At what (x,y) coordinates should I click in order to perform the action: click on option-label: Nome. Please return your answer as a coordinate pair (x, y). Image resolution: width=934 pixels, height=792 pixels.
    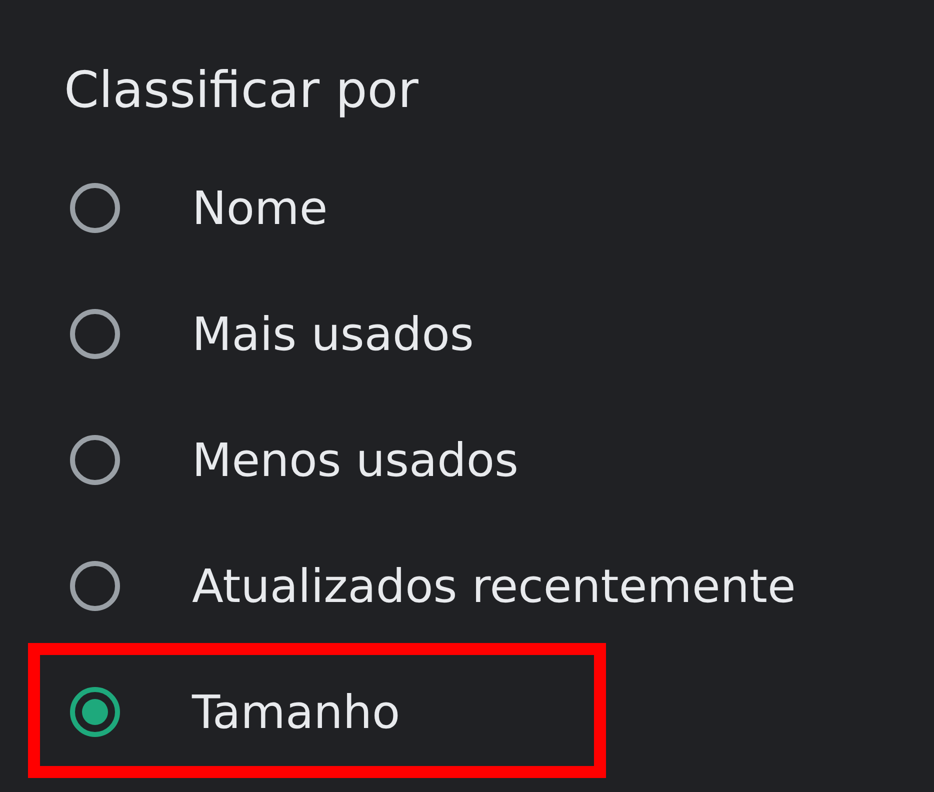
    Looking at the image, I should click on (260, 208).